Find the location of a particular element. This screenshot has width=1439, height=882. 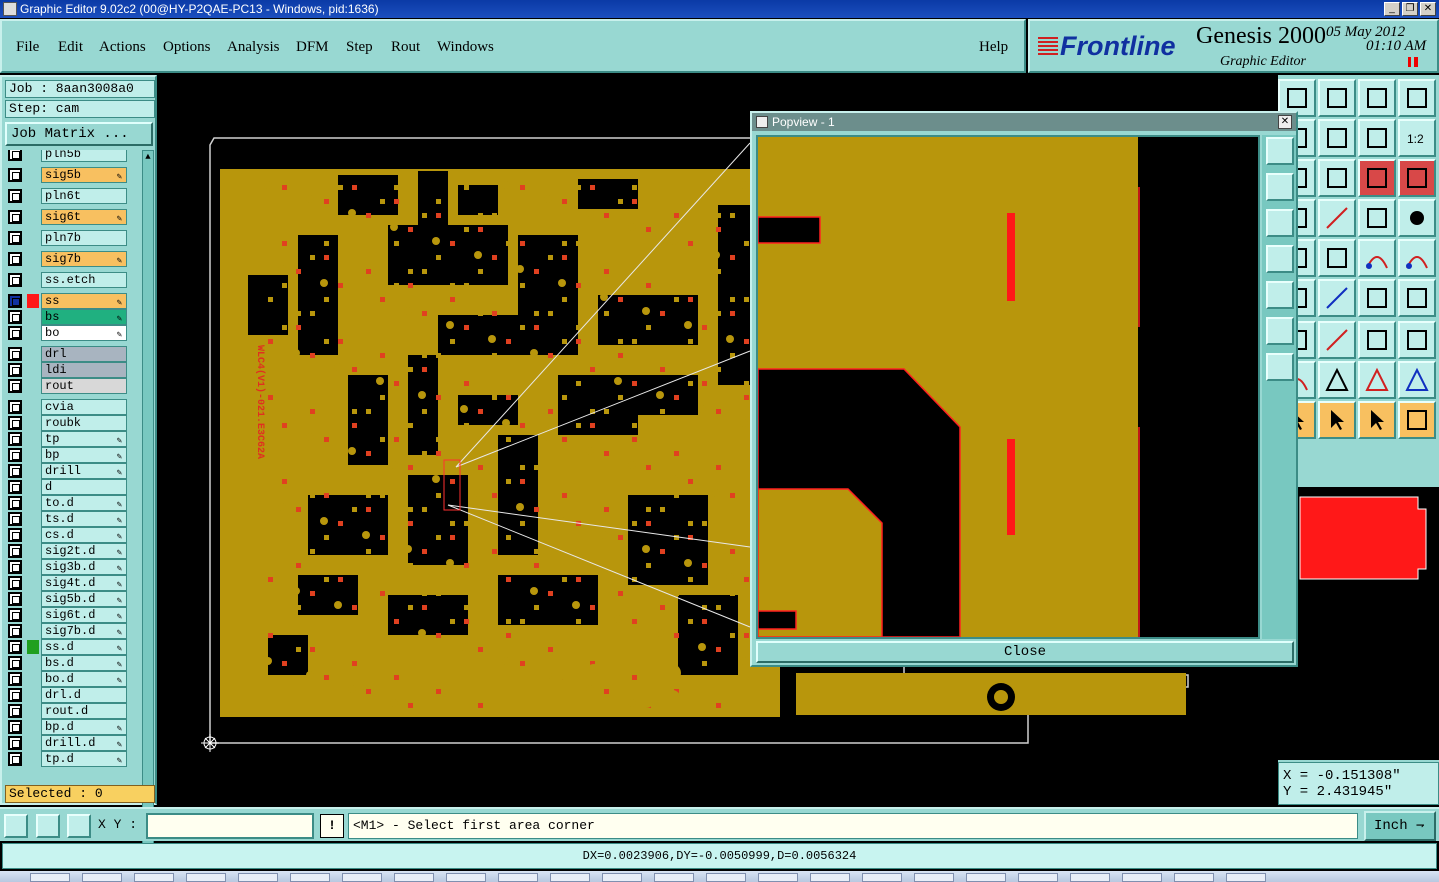

tool-connect-icon is located at coordinates (1417, 420).